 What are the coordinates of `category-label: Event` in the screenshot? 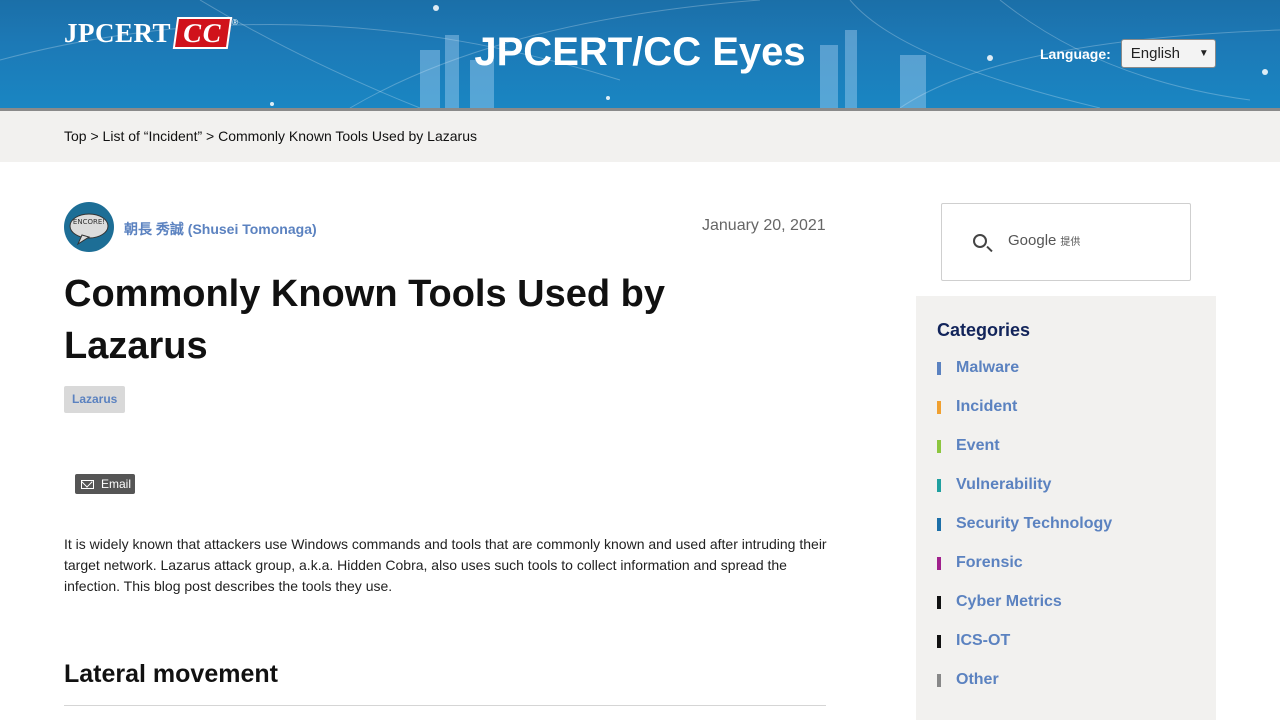 It's located at (978, 445).